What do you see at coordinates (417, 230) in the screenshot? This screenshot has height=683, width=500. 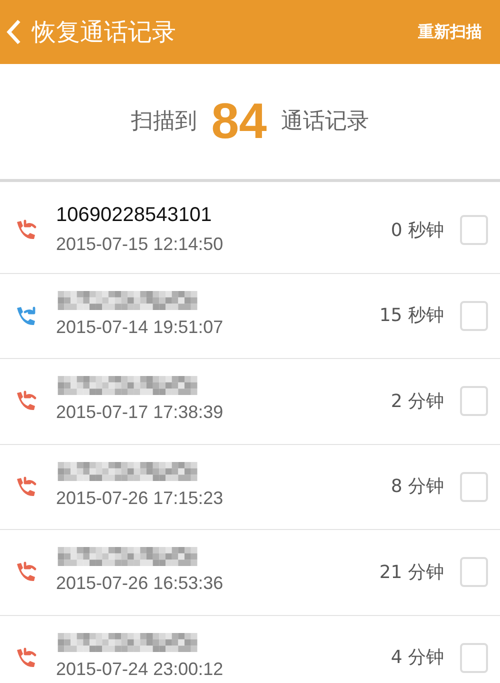 I see `call-duration: 0 秒钟` at bounding box center [417, 230].